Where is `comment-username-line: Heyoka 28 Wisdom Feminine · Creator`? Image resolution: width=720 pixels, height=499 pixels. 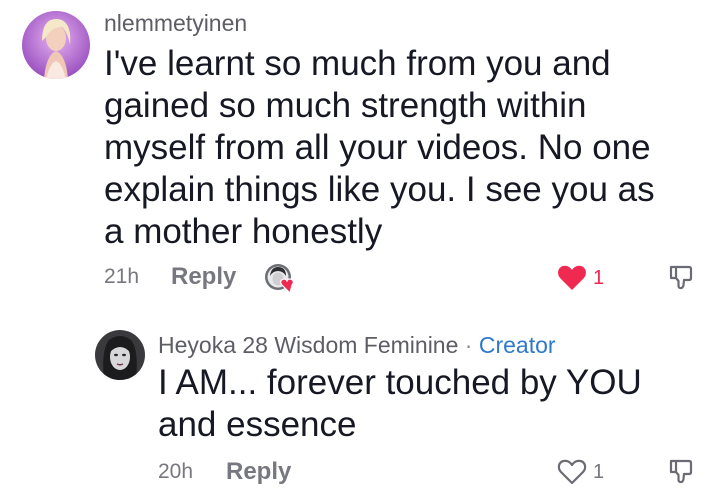
comment-username-line: Heyoka 28 Wisdom Feminine · Creator is located at coordinates (357, 345).